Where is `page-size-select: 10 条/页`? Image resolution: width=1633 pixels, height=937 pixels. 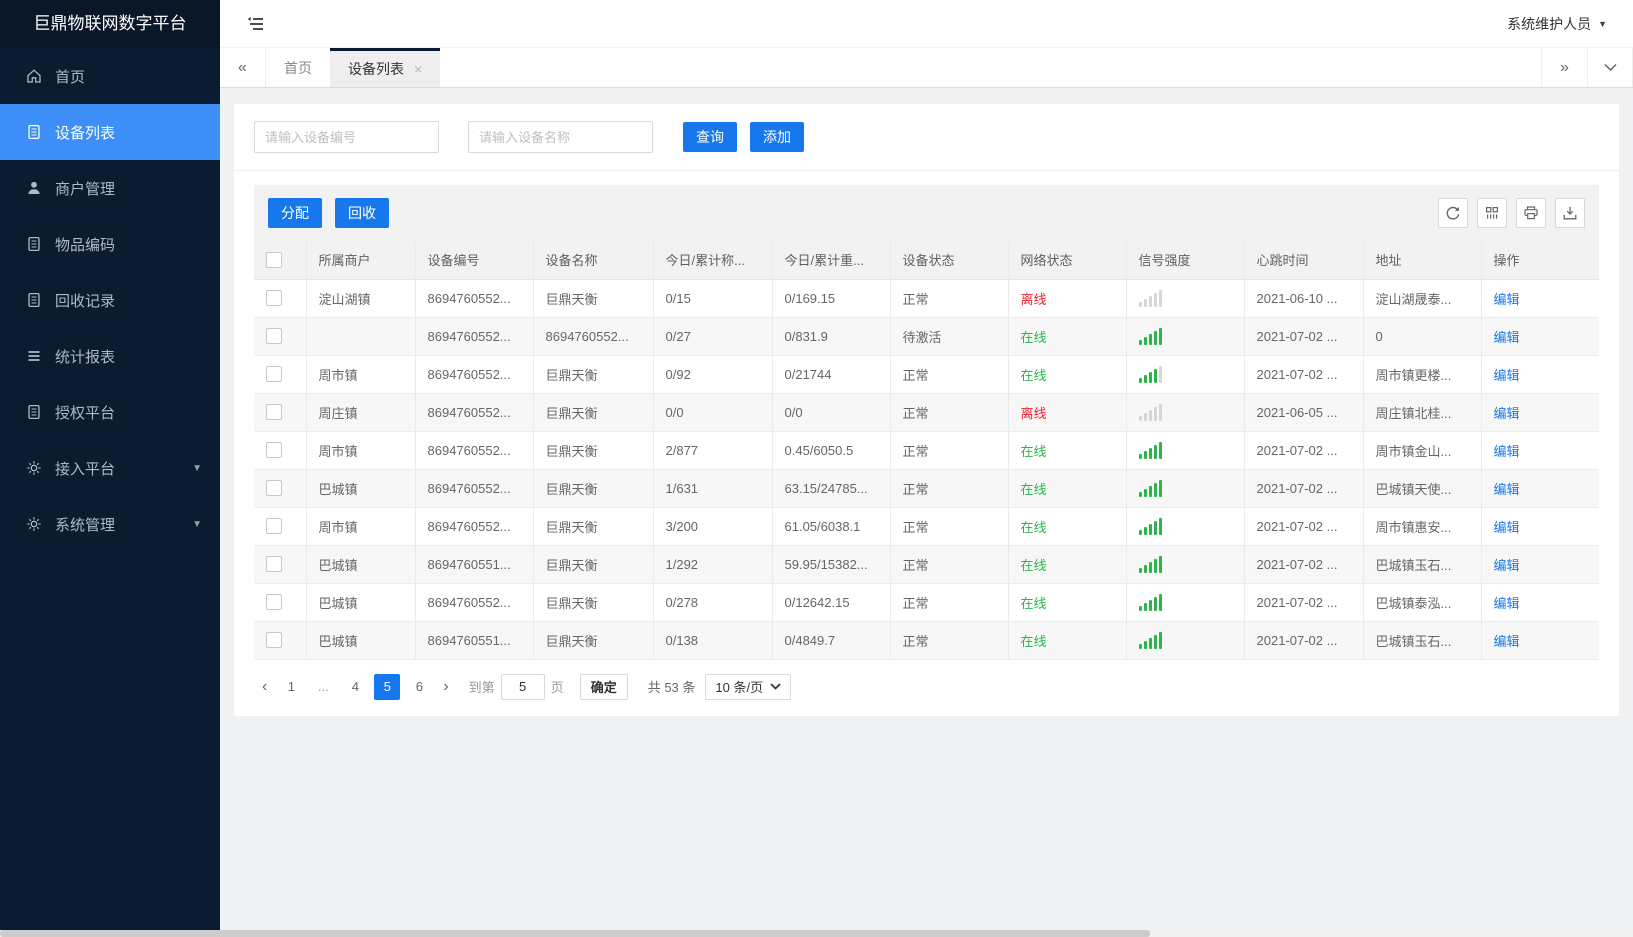
page-size-select: 10 条/页 is located at coordinates (748, 686).